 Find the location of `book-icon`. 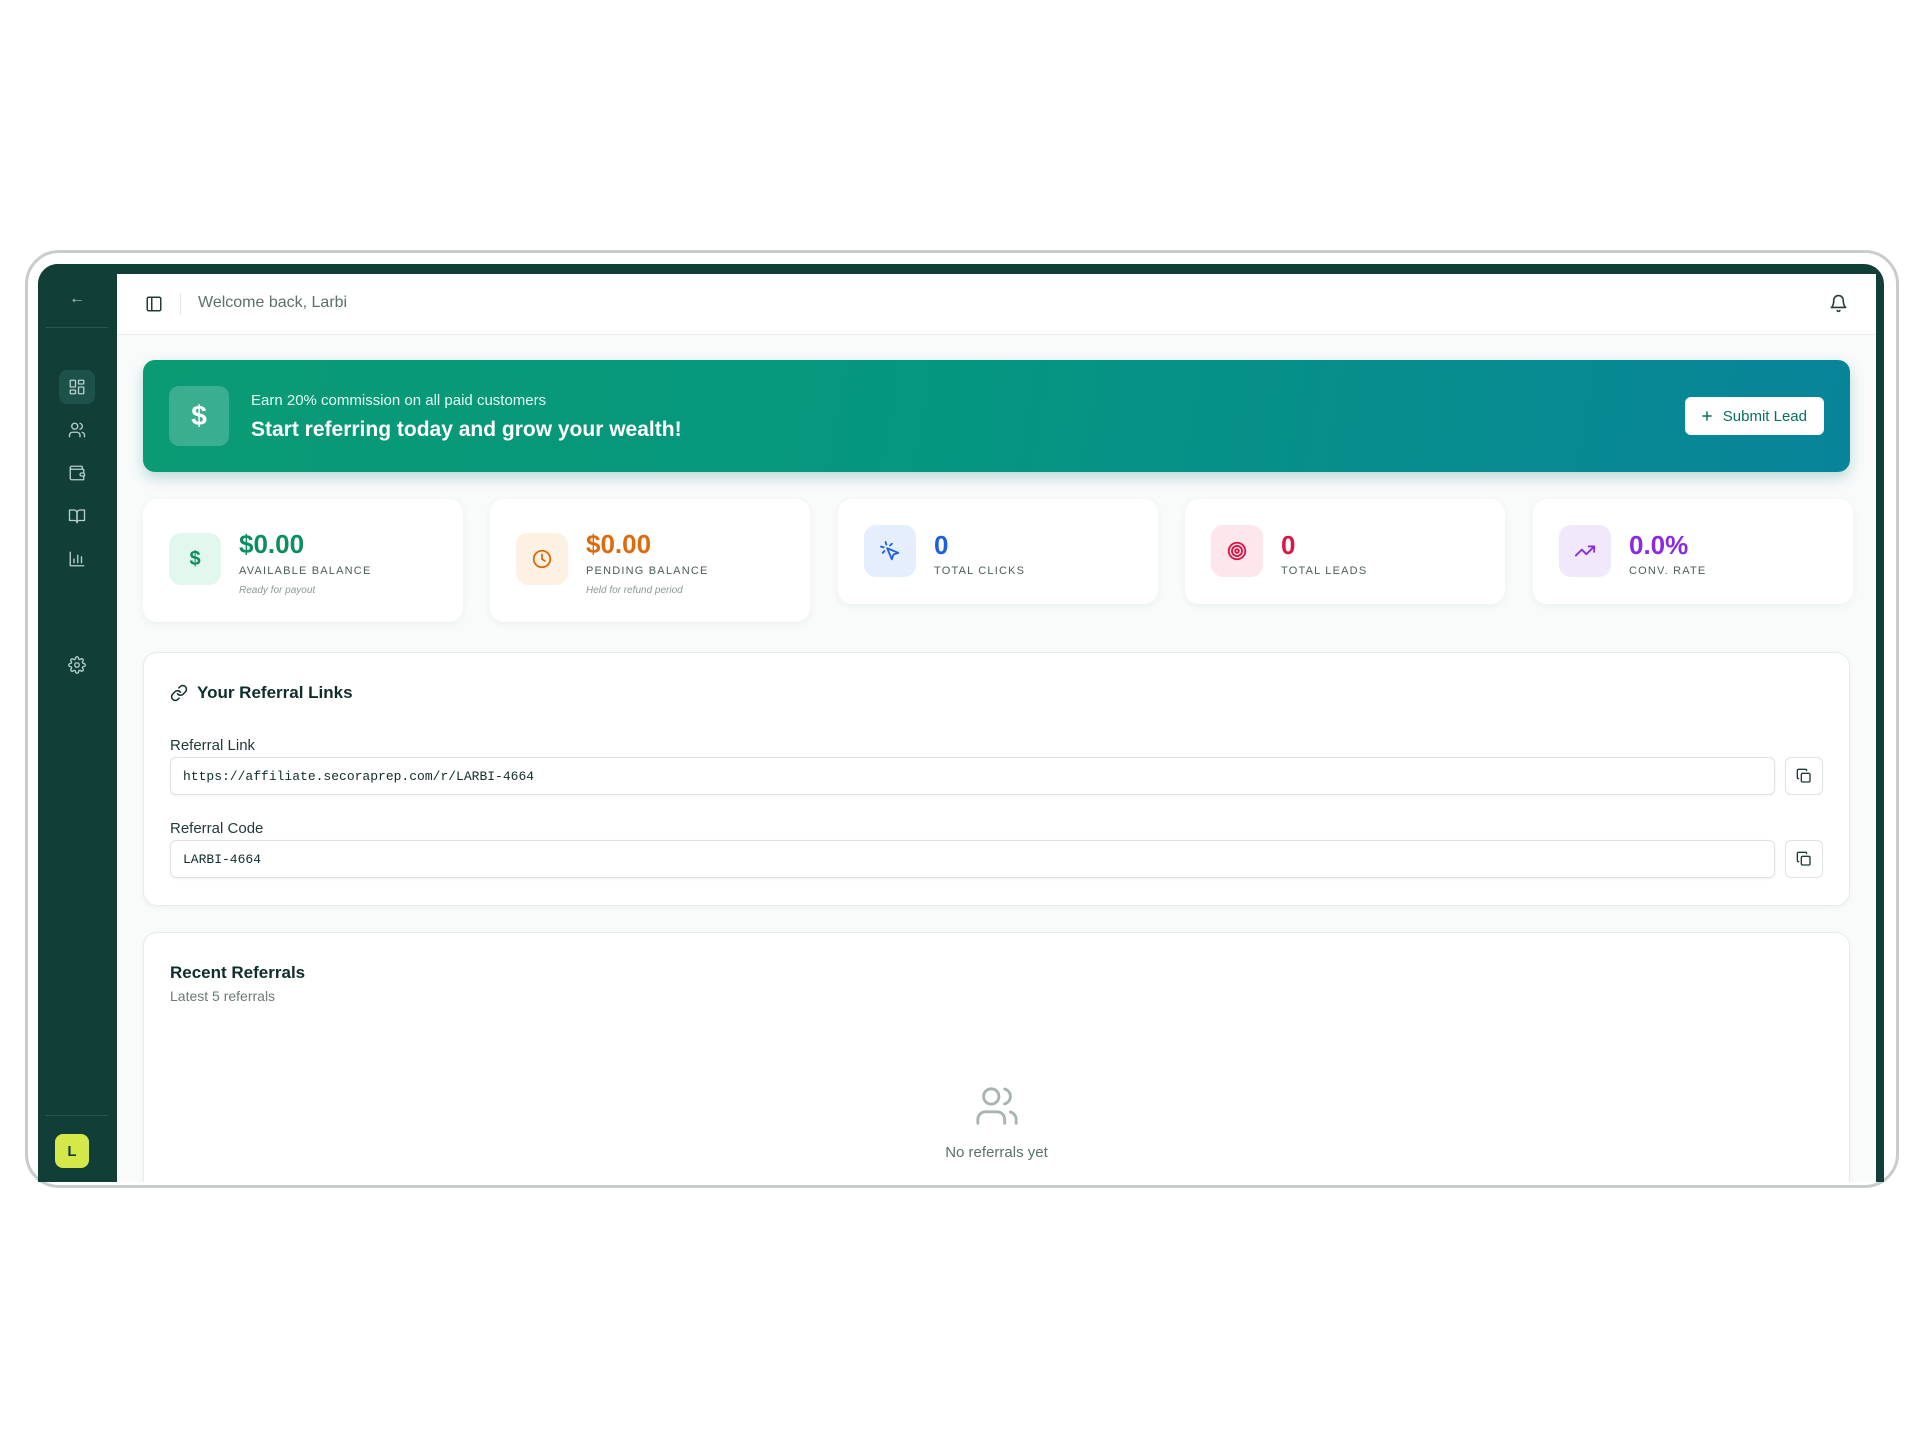

book-icon is located at coordinates (77, 516).